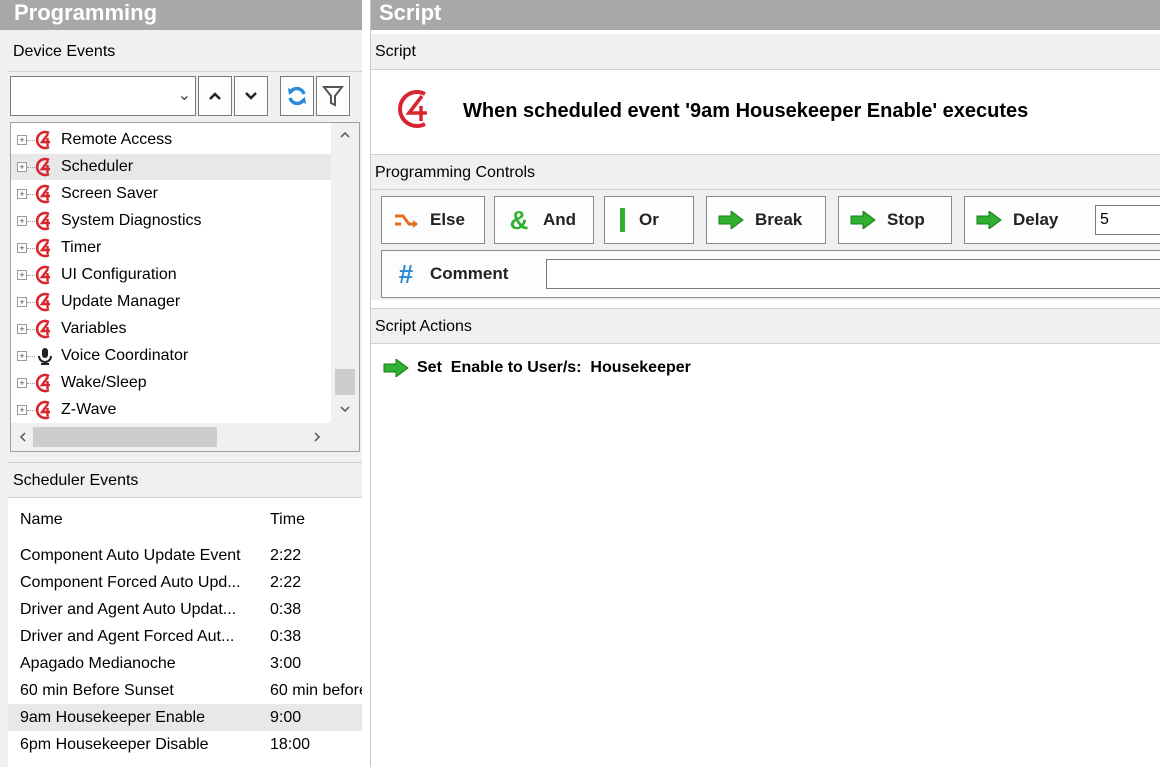 The image size is (1160, 767). Describe the element at coordinates (98, 663) in the screenshot. I see `event-name: Apagado Medianoche` at that location.